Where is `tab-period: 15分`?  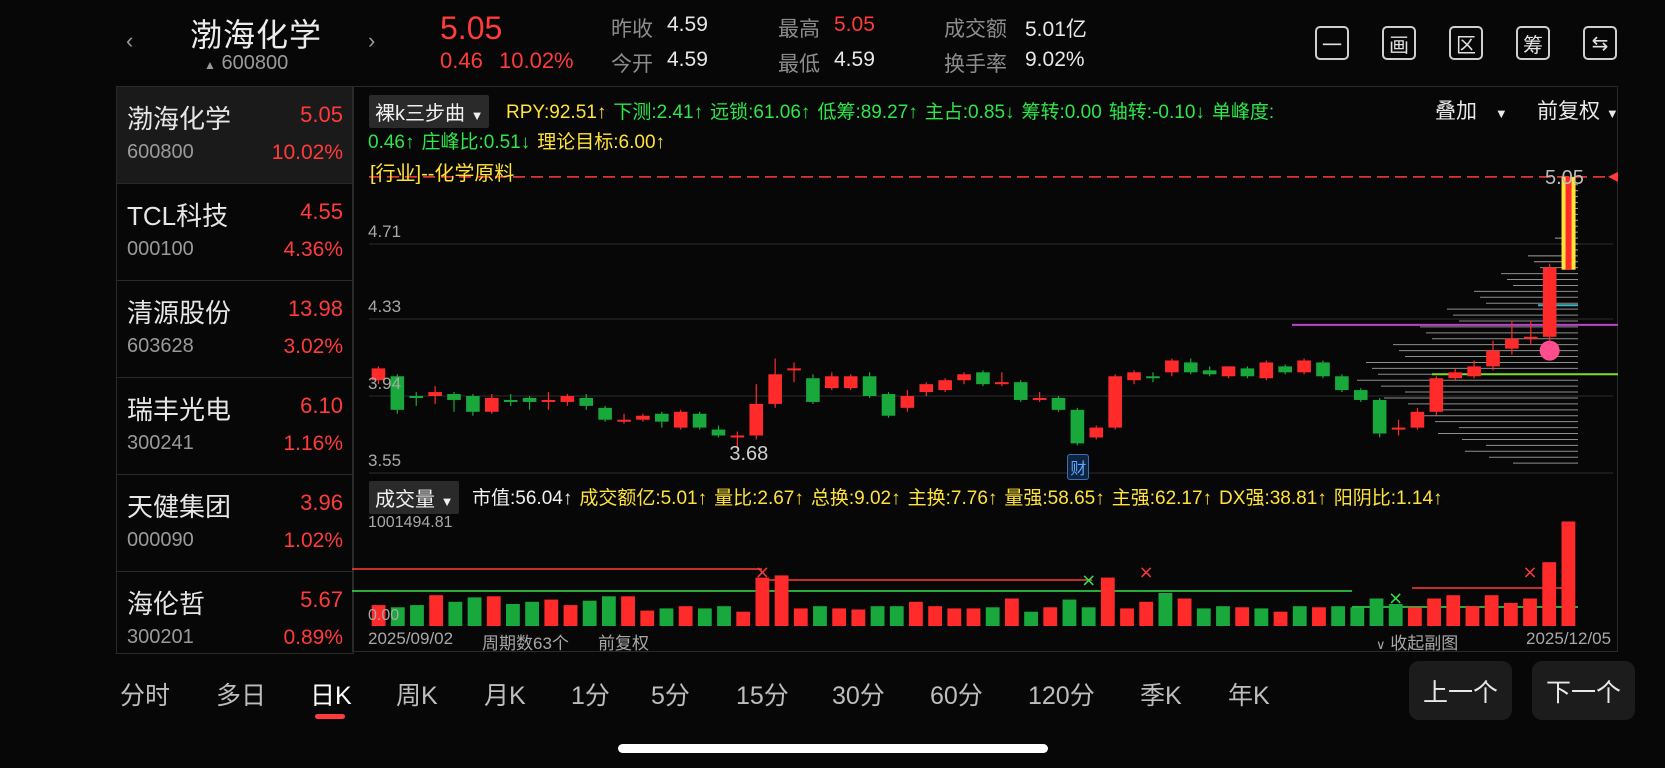
tab-period: 15分 is located at coordinates (762, 694).